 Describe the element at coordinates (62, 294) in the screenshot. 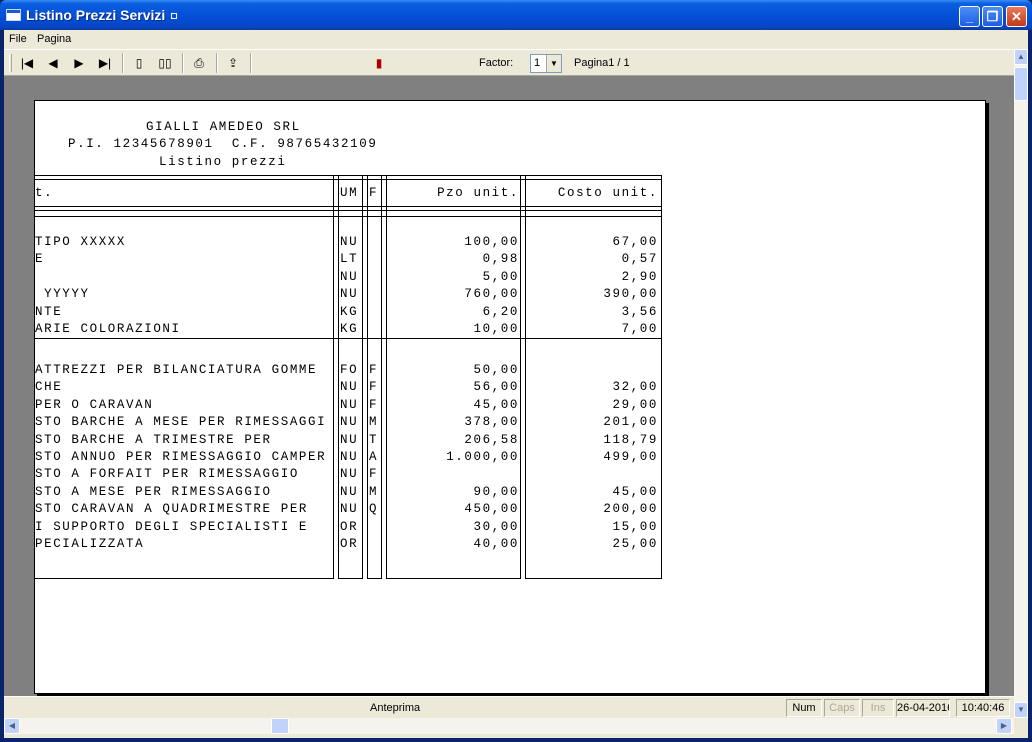

I see `cell-desc: YYYYY` at that location.